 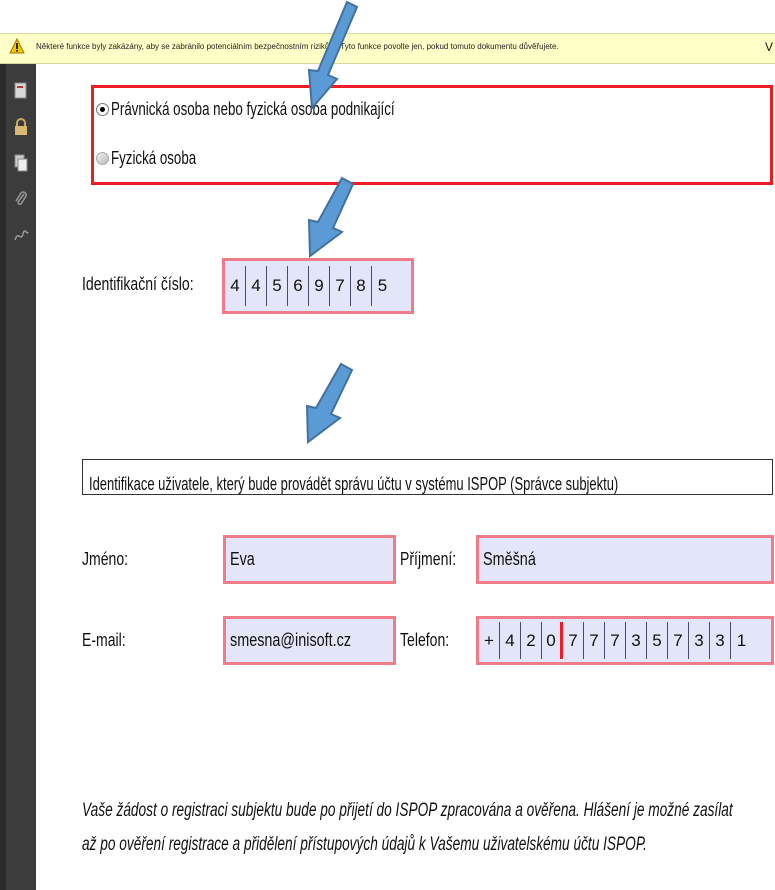 What do you see at coordinates (21, 235) in the screenshot?
I see `signature-icon` at bounding box center [21, 235].